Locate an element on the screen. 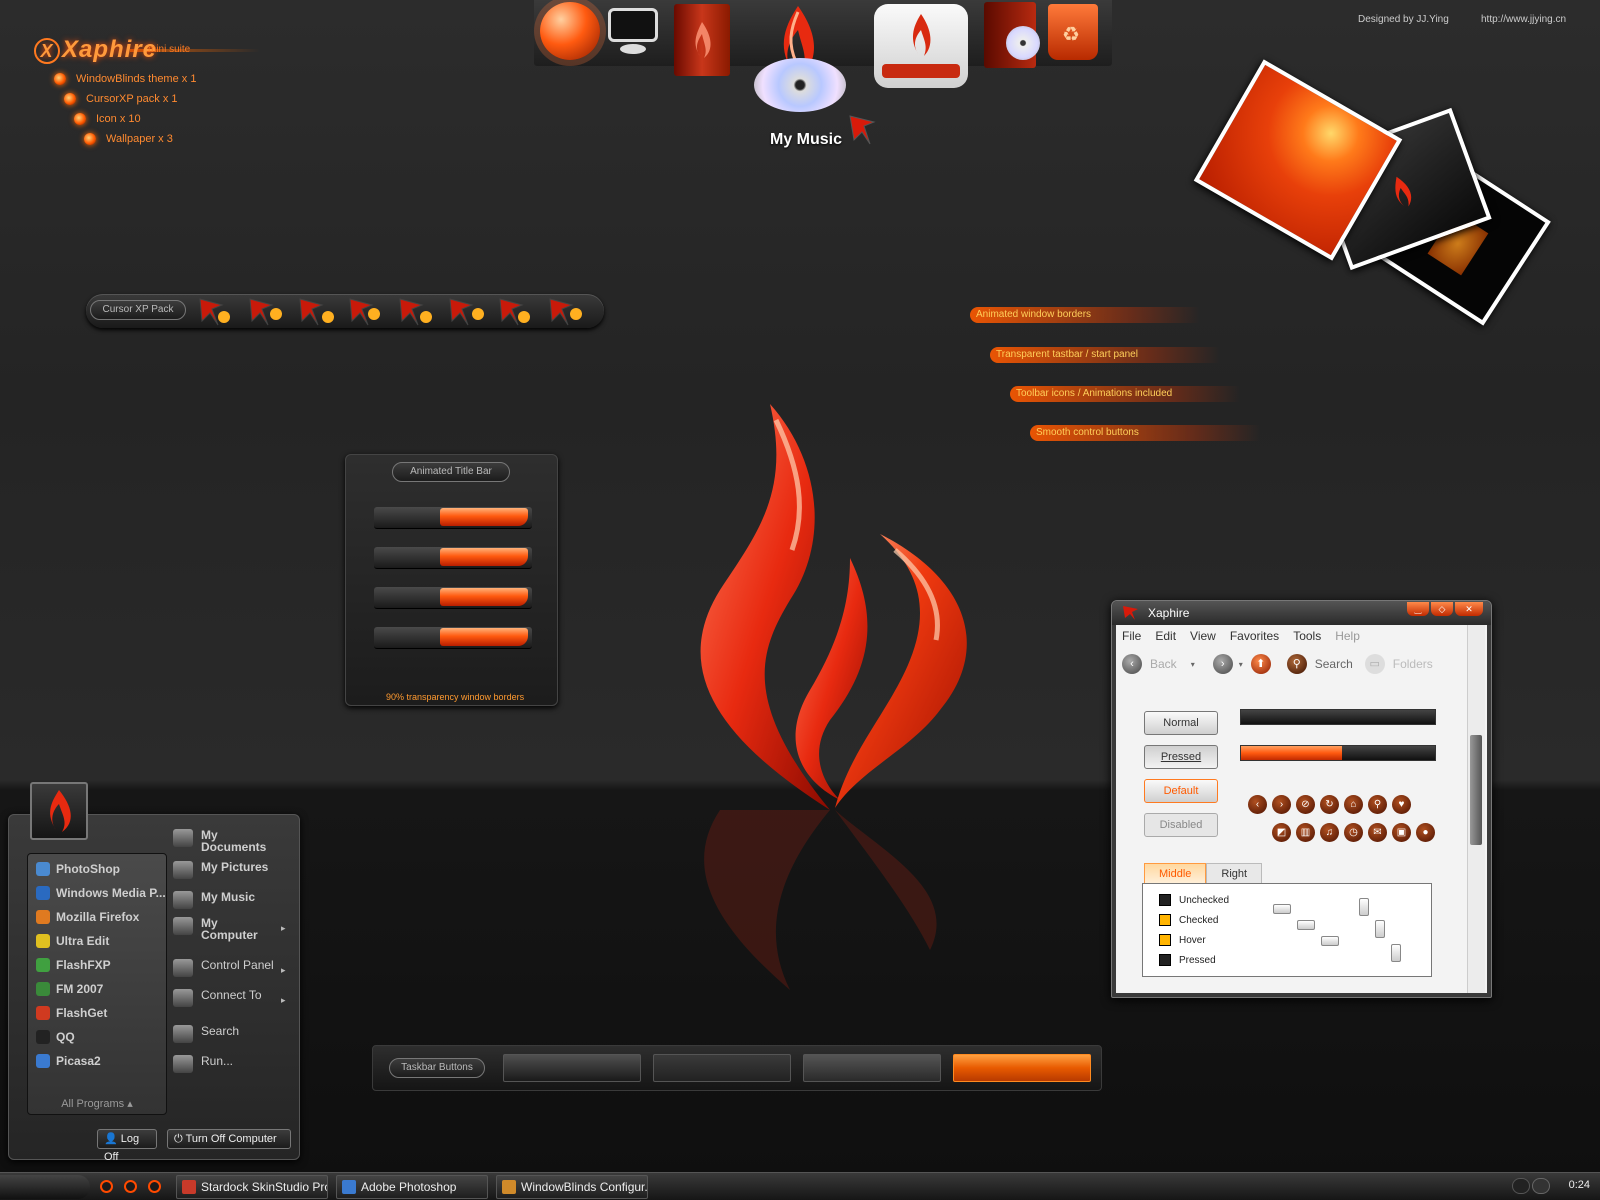  minimize-button: ‿ is located at coordinates (1418, 609).